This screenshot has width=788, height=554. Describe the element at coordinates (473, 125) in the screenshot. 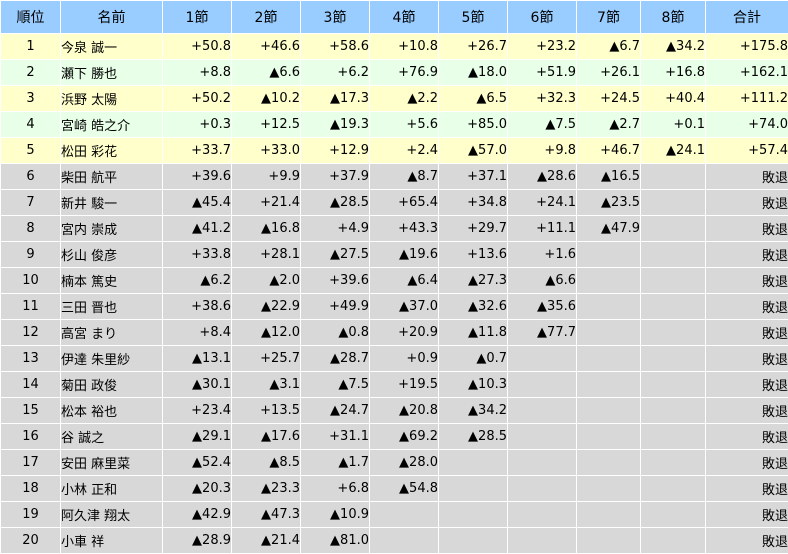

I see `round-5-score-cell: +85.0` at that location.